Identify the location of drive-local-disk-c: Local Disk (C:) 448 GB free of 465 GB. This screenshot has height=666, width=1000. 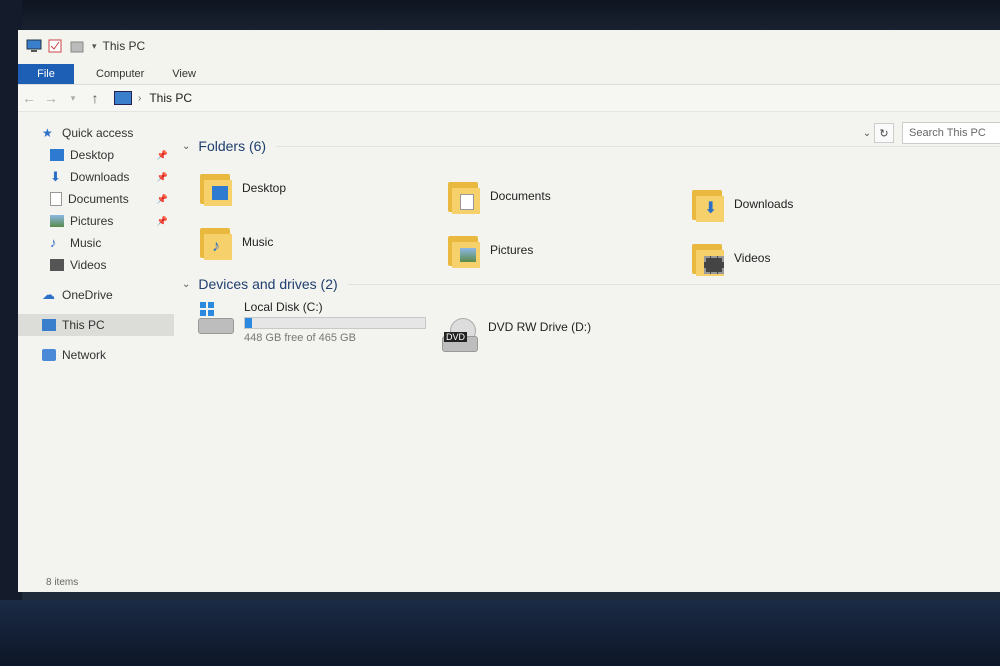
(311, 322).